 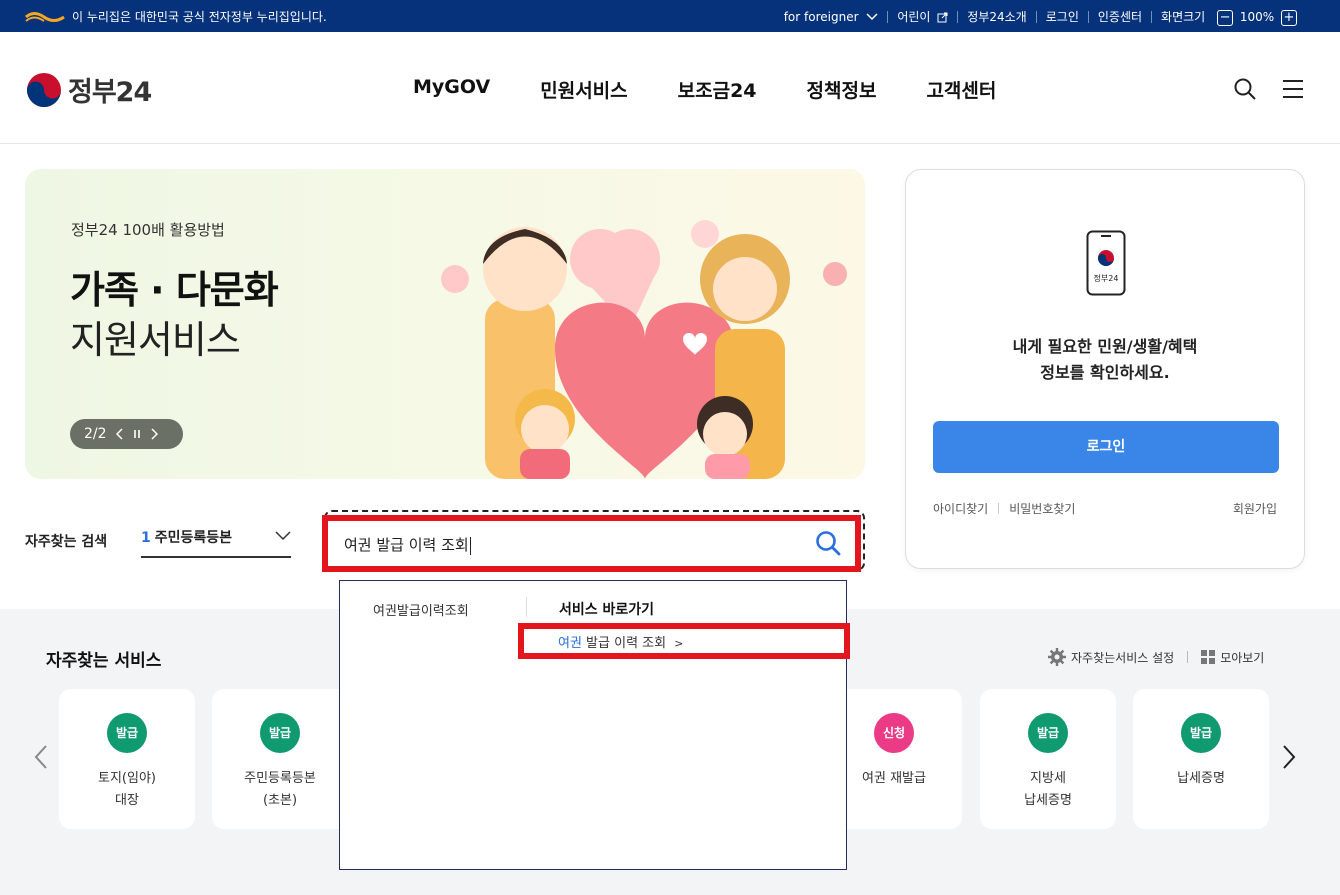 What do you see at coordinates (828, 543) in the screenshot?
I see `search-submit-icon` at bounding box center [828, 543].